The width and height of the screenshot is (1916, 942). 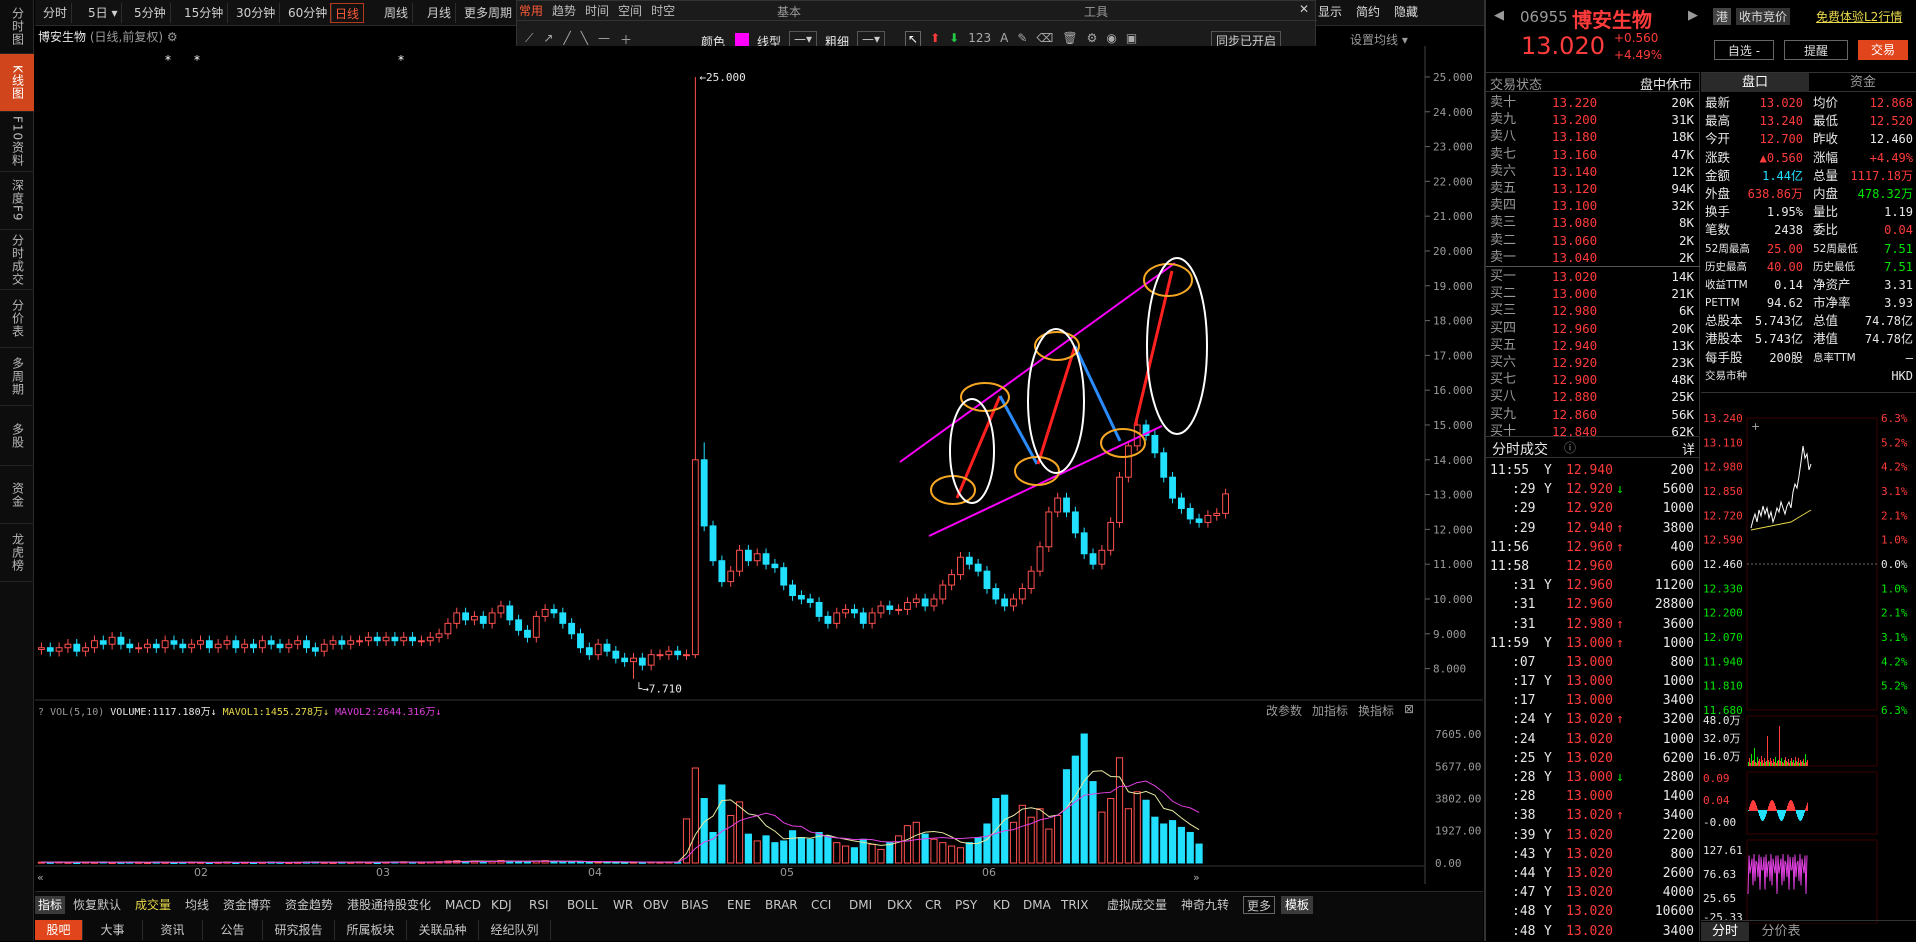 I want to click on indicator-tab-14: BIAS, so click(x=695, y=905).